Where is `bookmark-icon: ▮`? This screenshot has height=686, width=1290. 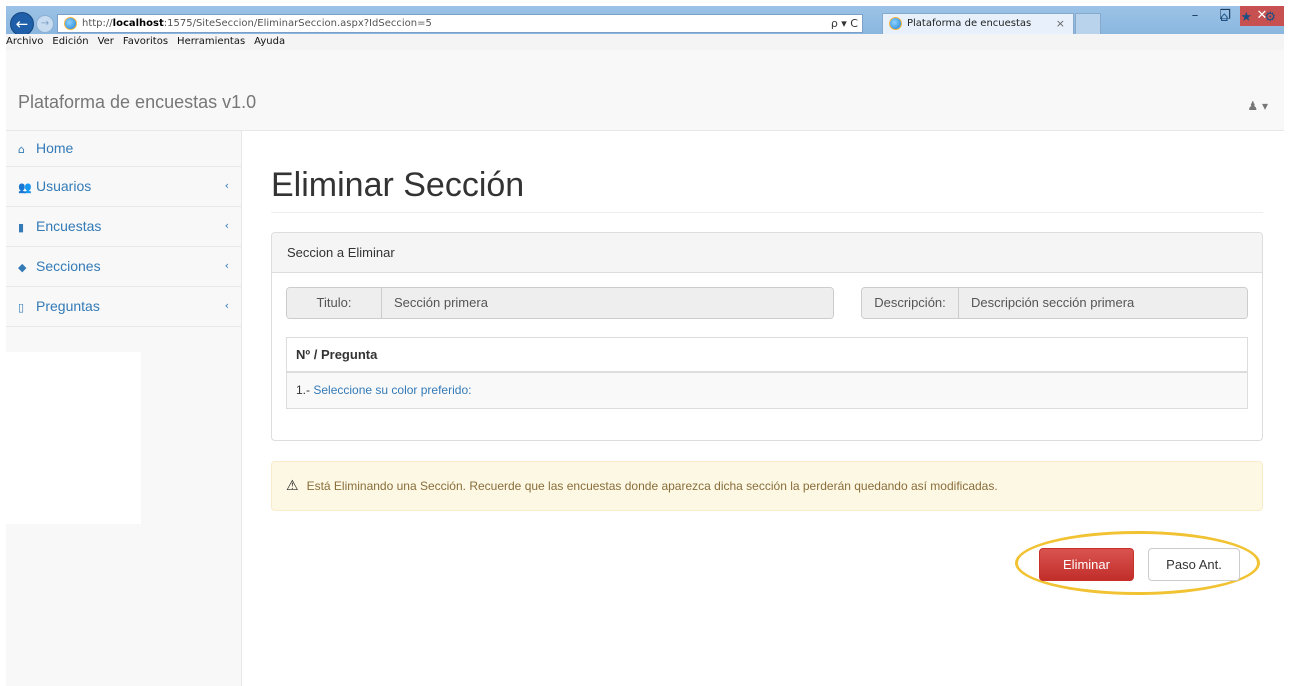
bookmark-icon: ▮ is located at coordinates (21, 227).